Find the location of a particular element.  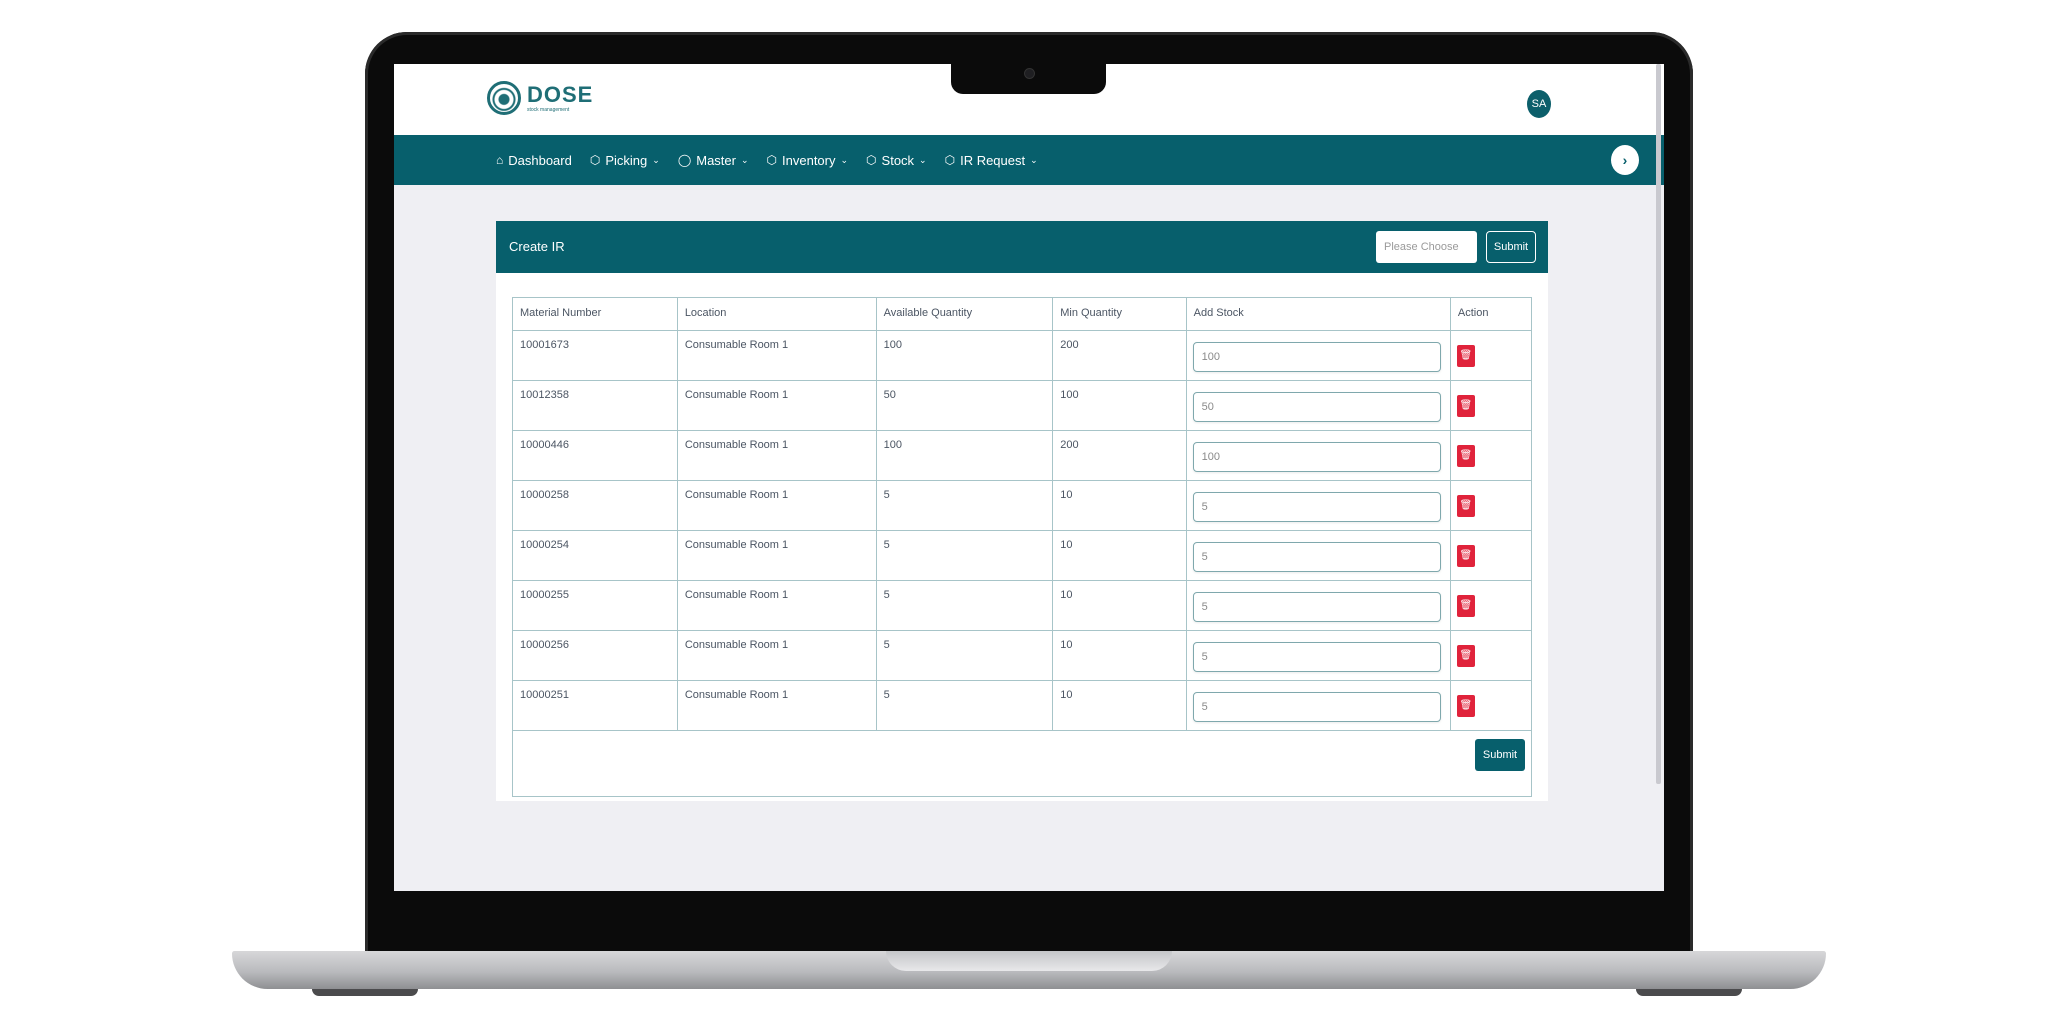

camera-icon is located at coordinates (1029, 73).